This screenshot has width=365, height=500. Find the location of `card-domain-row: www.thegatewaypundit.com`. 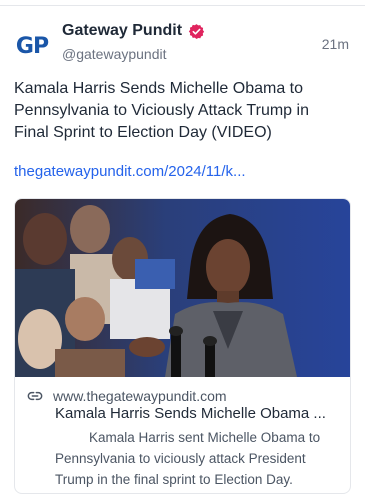

card-domain-row: www.thegatewaypundit.com is located at coordinates (127, 396).